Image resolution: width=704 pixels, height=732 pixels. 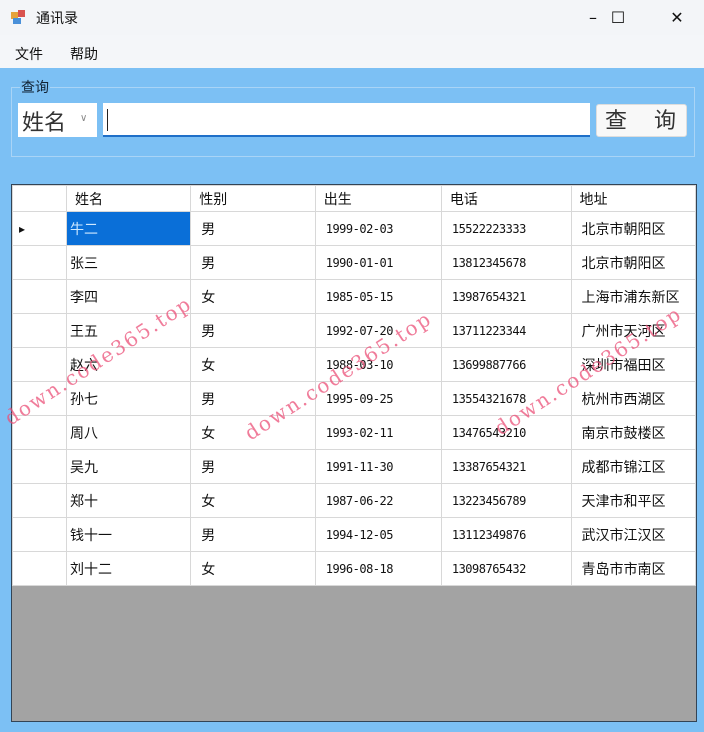 I want to click on column-header-name: 姓名, so click(x=129, y=198).